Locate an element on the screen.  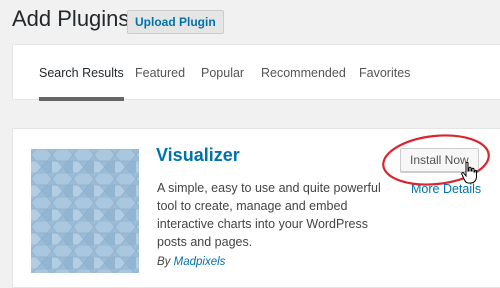
plugin-author: By Madpixels is located at coordinates (191, 262).